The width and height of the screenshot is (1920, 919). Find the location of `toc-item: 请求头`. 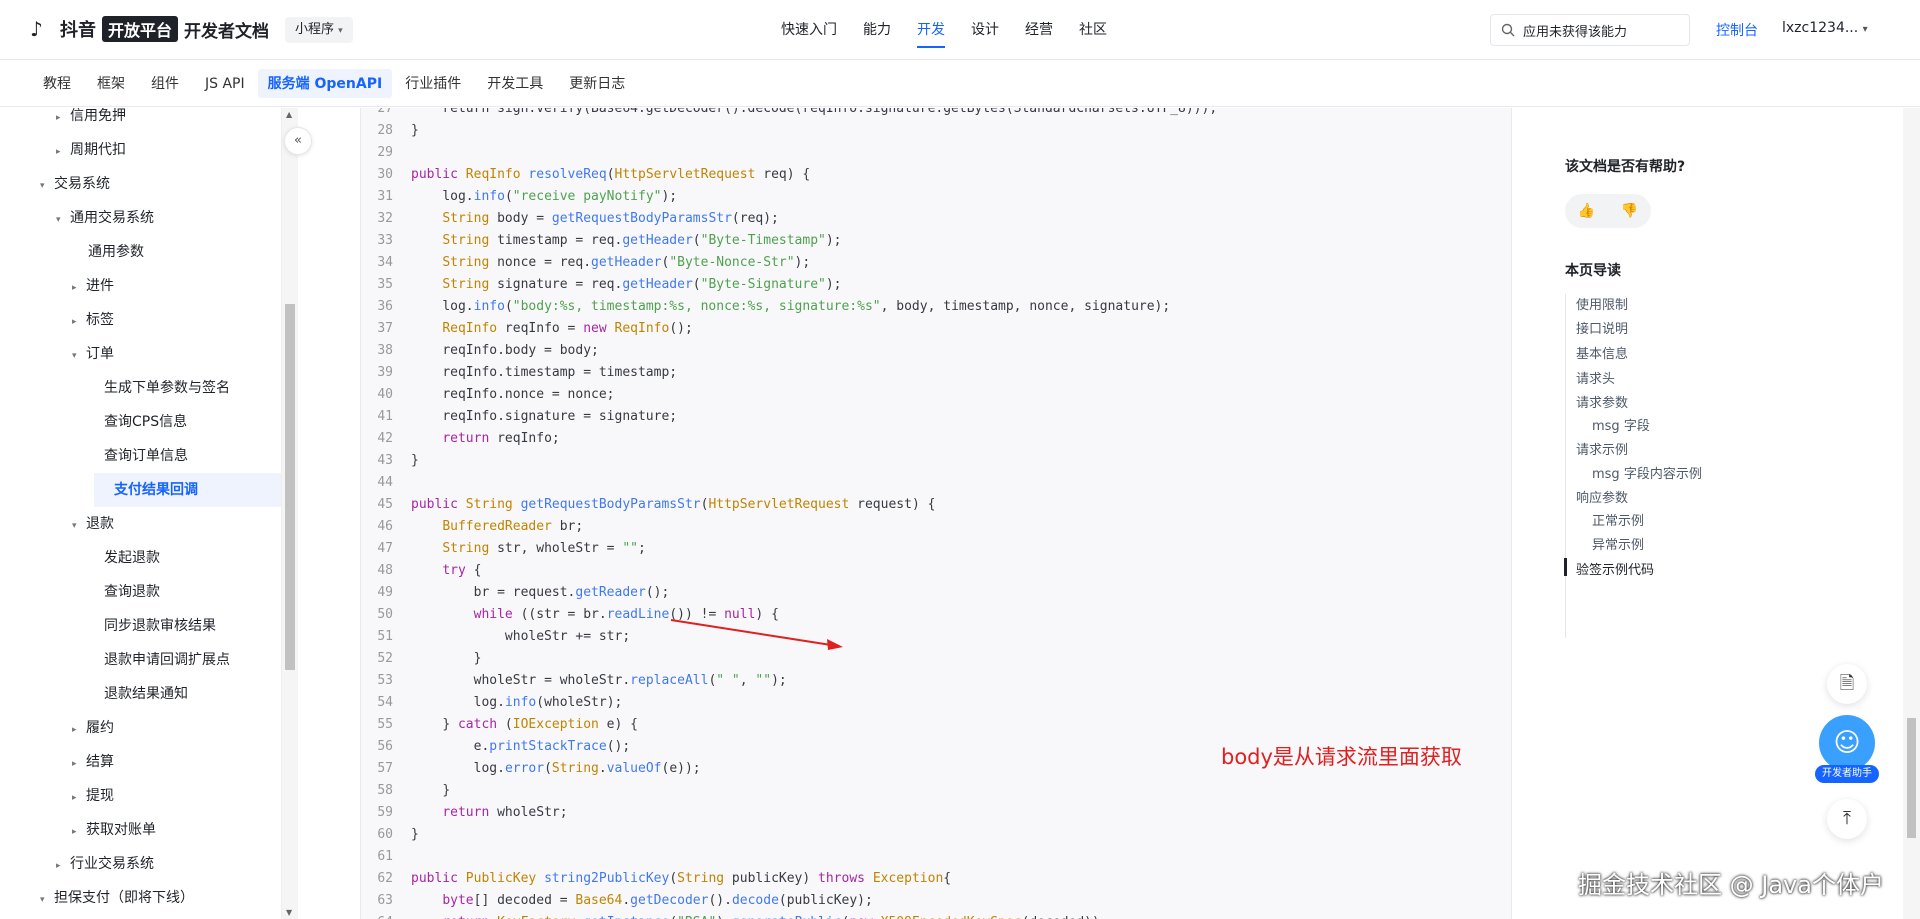

toc-item: 请求头 is located at coordinates (1595, 377).